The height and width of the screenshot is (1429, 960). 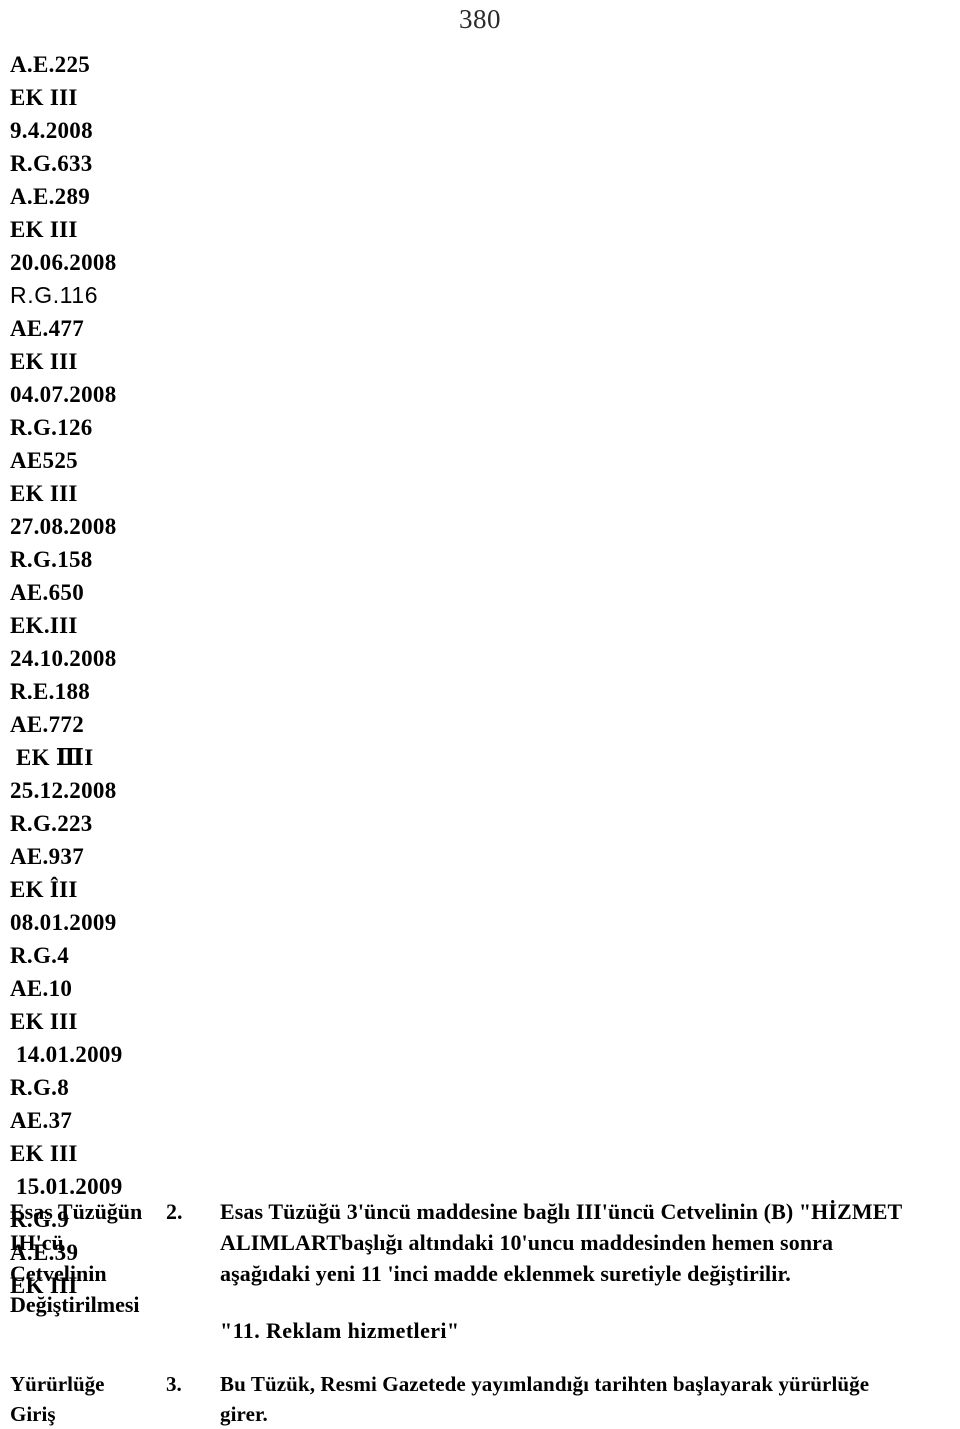 What do you see at coordinates (76, 1211) in the screenshot?
I see `article-label-line: Esas Tüzüğün` at bounding box center [76, 1211].